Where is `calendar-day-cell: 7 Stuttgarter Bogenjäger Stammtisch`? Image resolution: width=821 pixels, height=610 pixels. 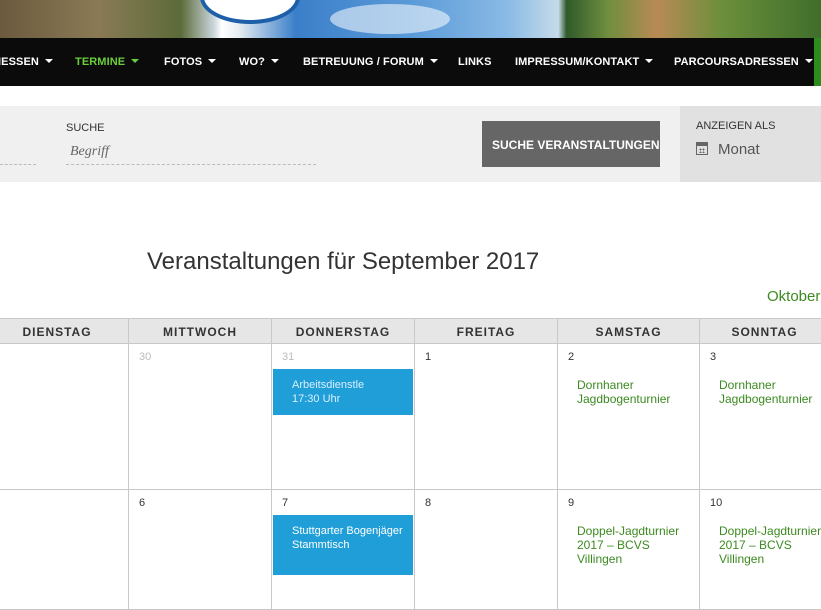
calendar-day-cell: 7 Stuttgarter Bogenjäger Stammtisch is located at coordinates (343, 550).